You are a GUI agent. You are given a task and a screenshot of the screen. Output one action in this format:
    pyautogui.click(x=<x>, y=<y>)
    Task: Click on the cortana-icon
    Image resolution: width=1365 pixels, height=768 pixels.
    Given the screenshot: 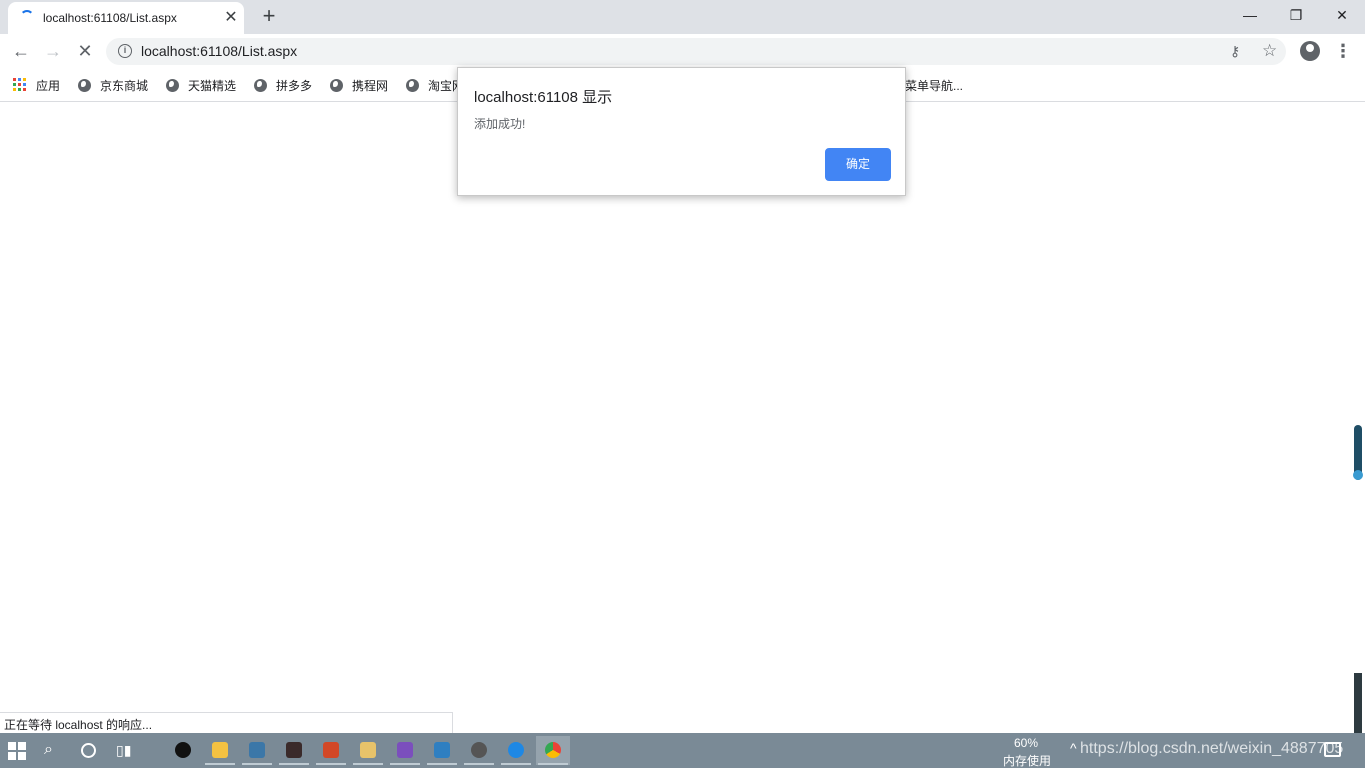 What is the action you would take?
    pyautogui.click(x=88, y=750)
    